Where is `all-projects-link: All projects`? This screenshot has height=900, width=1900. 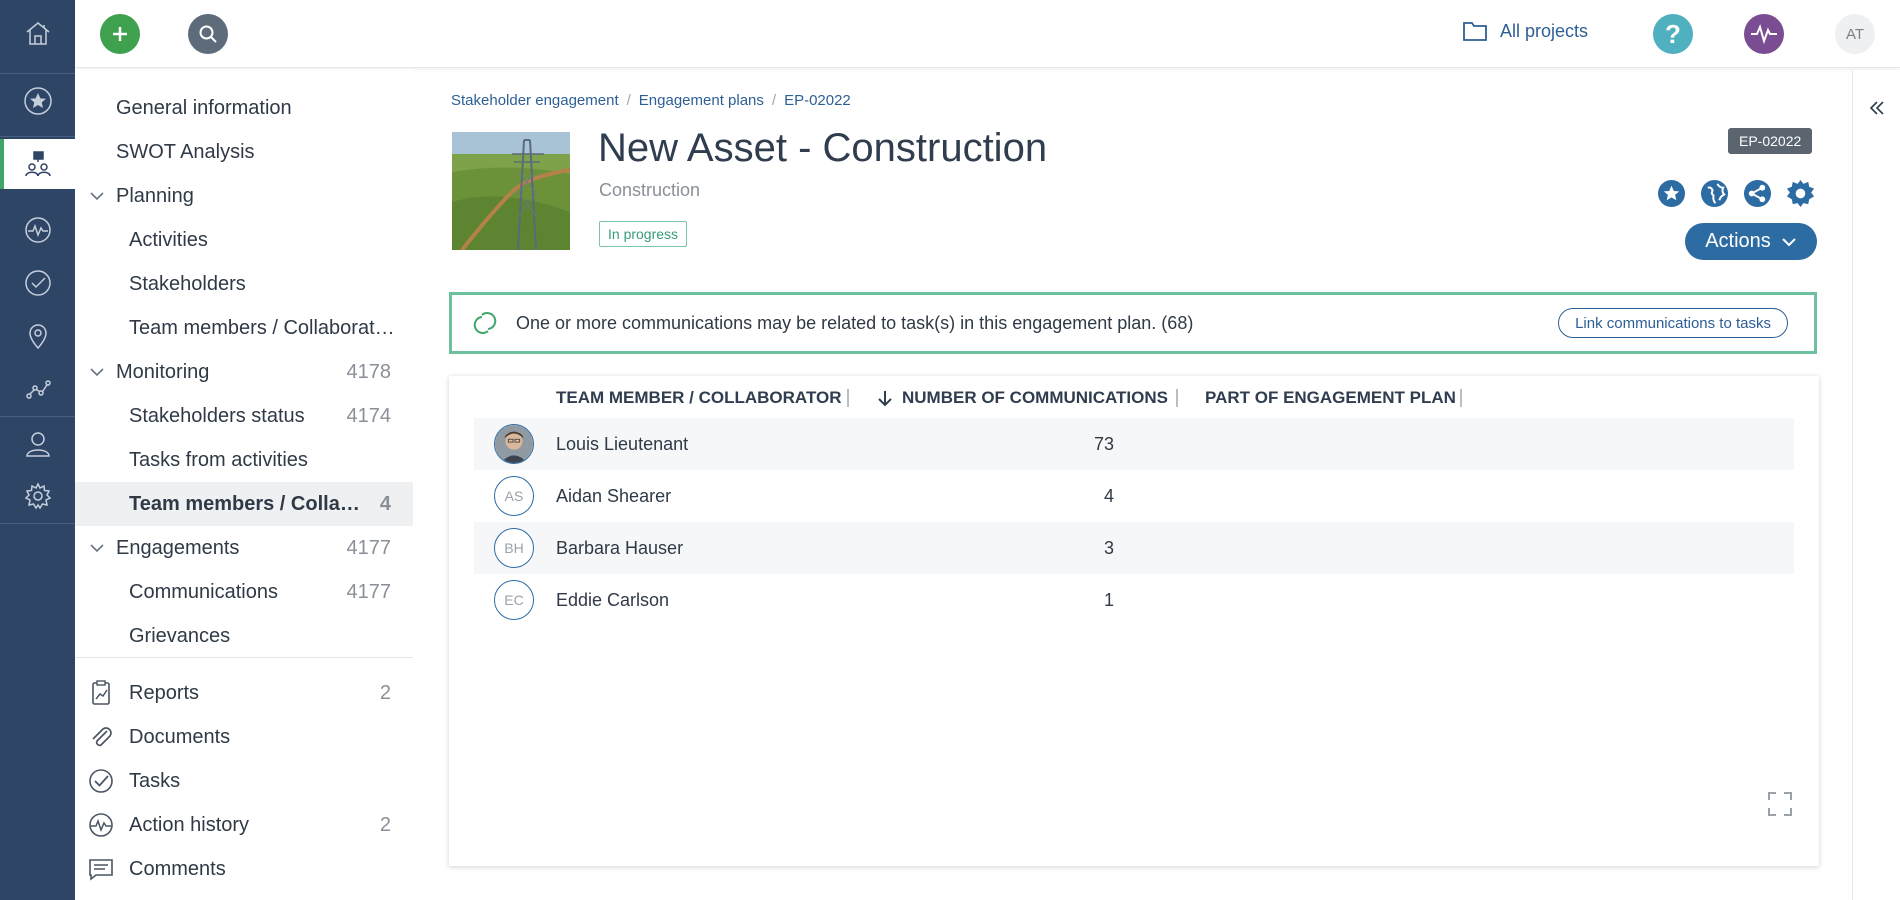
all-projects-link: All projects is located at coordinates (1525, 31).